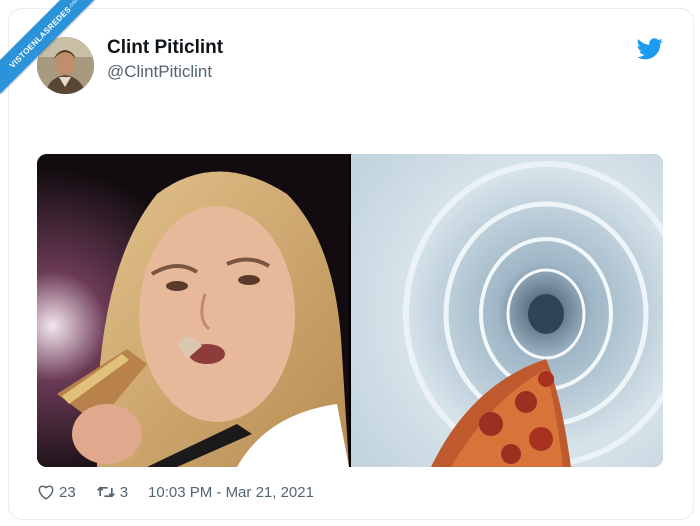 This screenshot has height=526, width=700. I want to click on like-stat: 23, so click(56, 492).